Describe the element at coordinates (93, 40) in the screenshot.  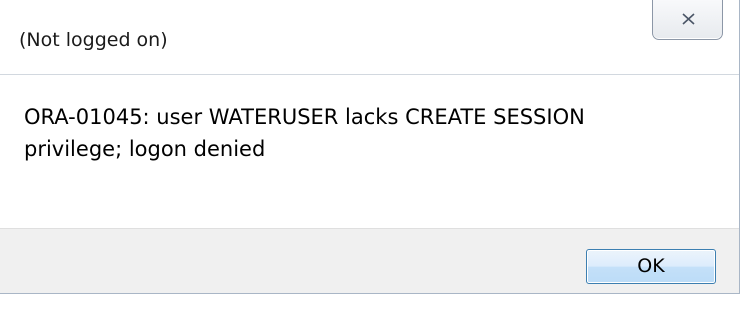
I see `window-title: (Not logged on)` at that location.